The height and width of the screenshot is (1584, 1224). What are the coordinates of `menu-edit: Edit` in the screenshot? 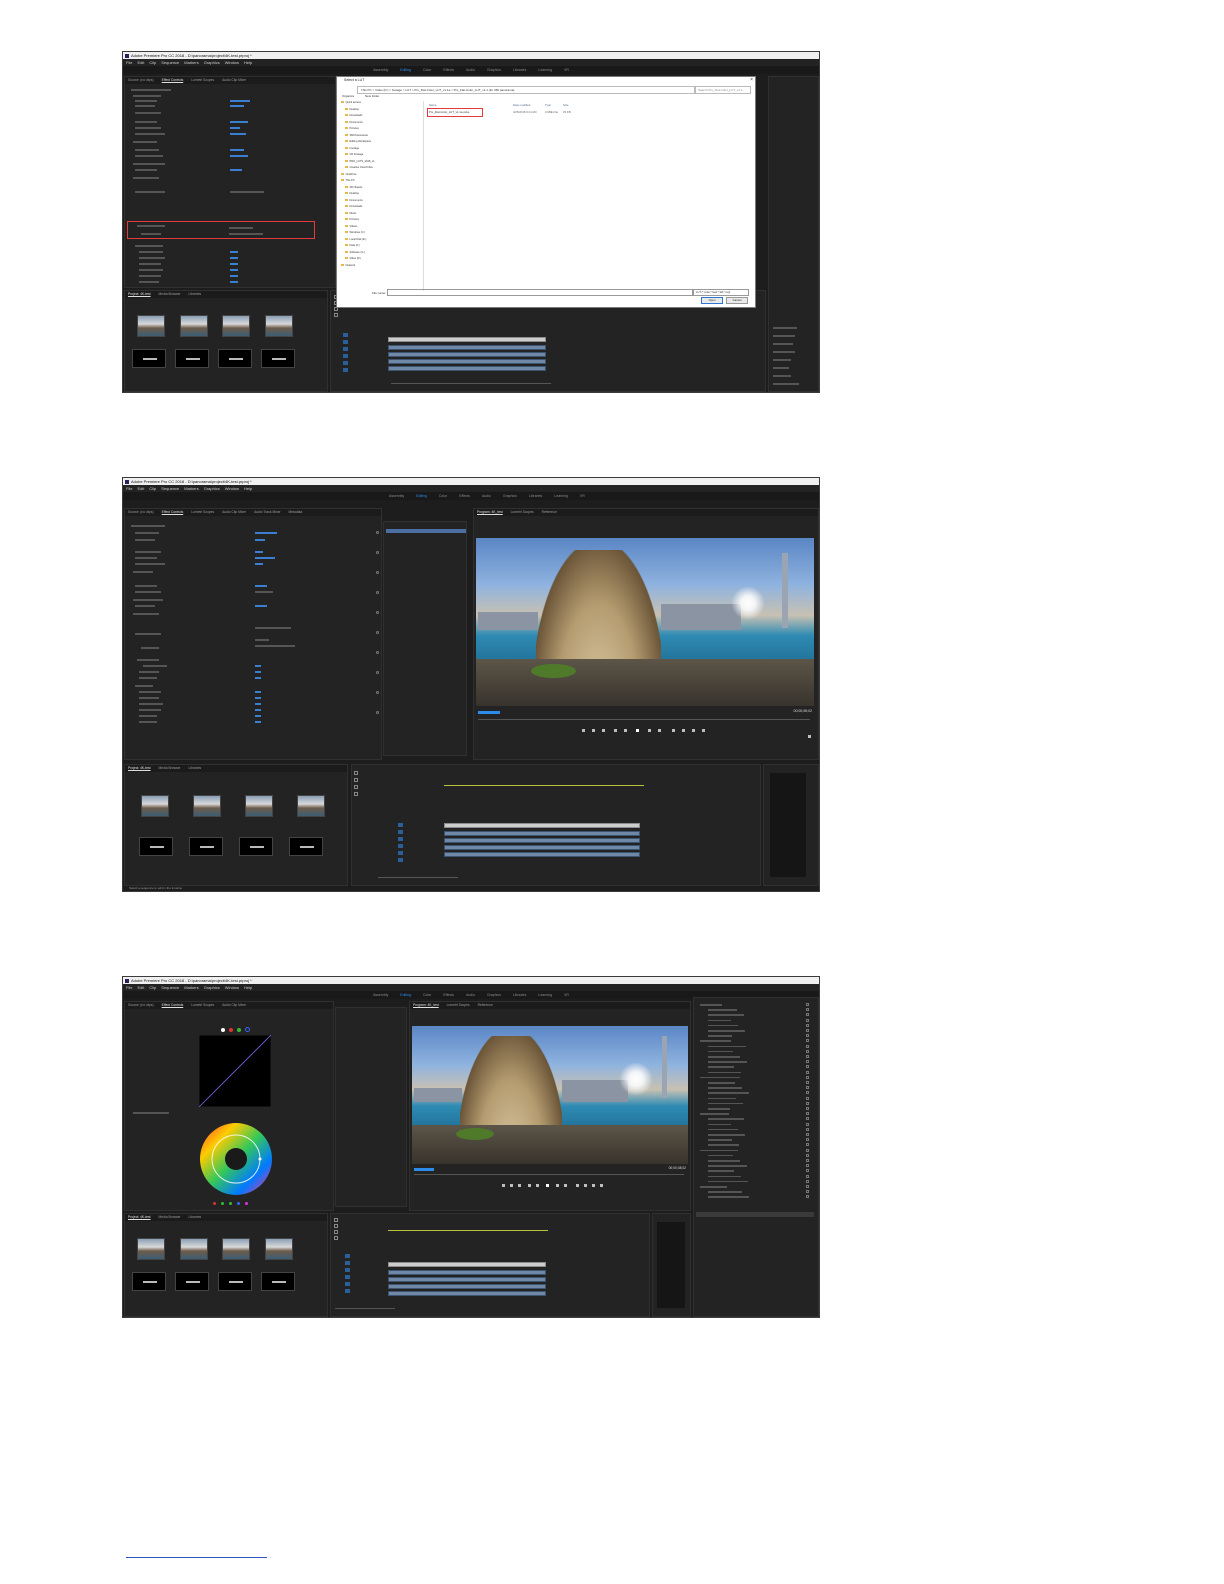 It's located at (140, 62).